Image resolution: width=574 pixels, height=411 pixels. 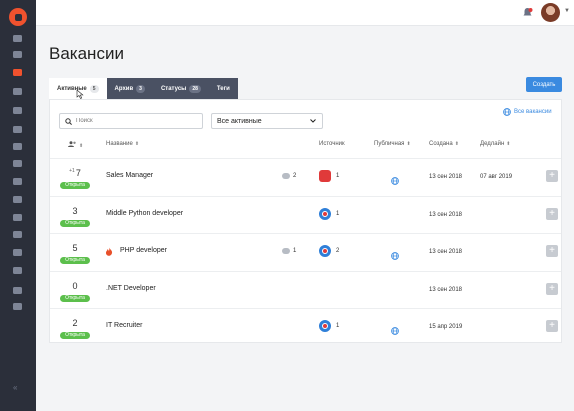 I want to click on candidate-count-value: 7, so click(x=78, y=173).